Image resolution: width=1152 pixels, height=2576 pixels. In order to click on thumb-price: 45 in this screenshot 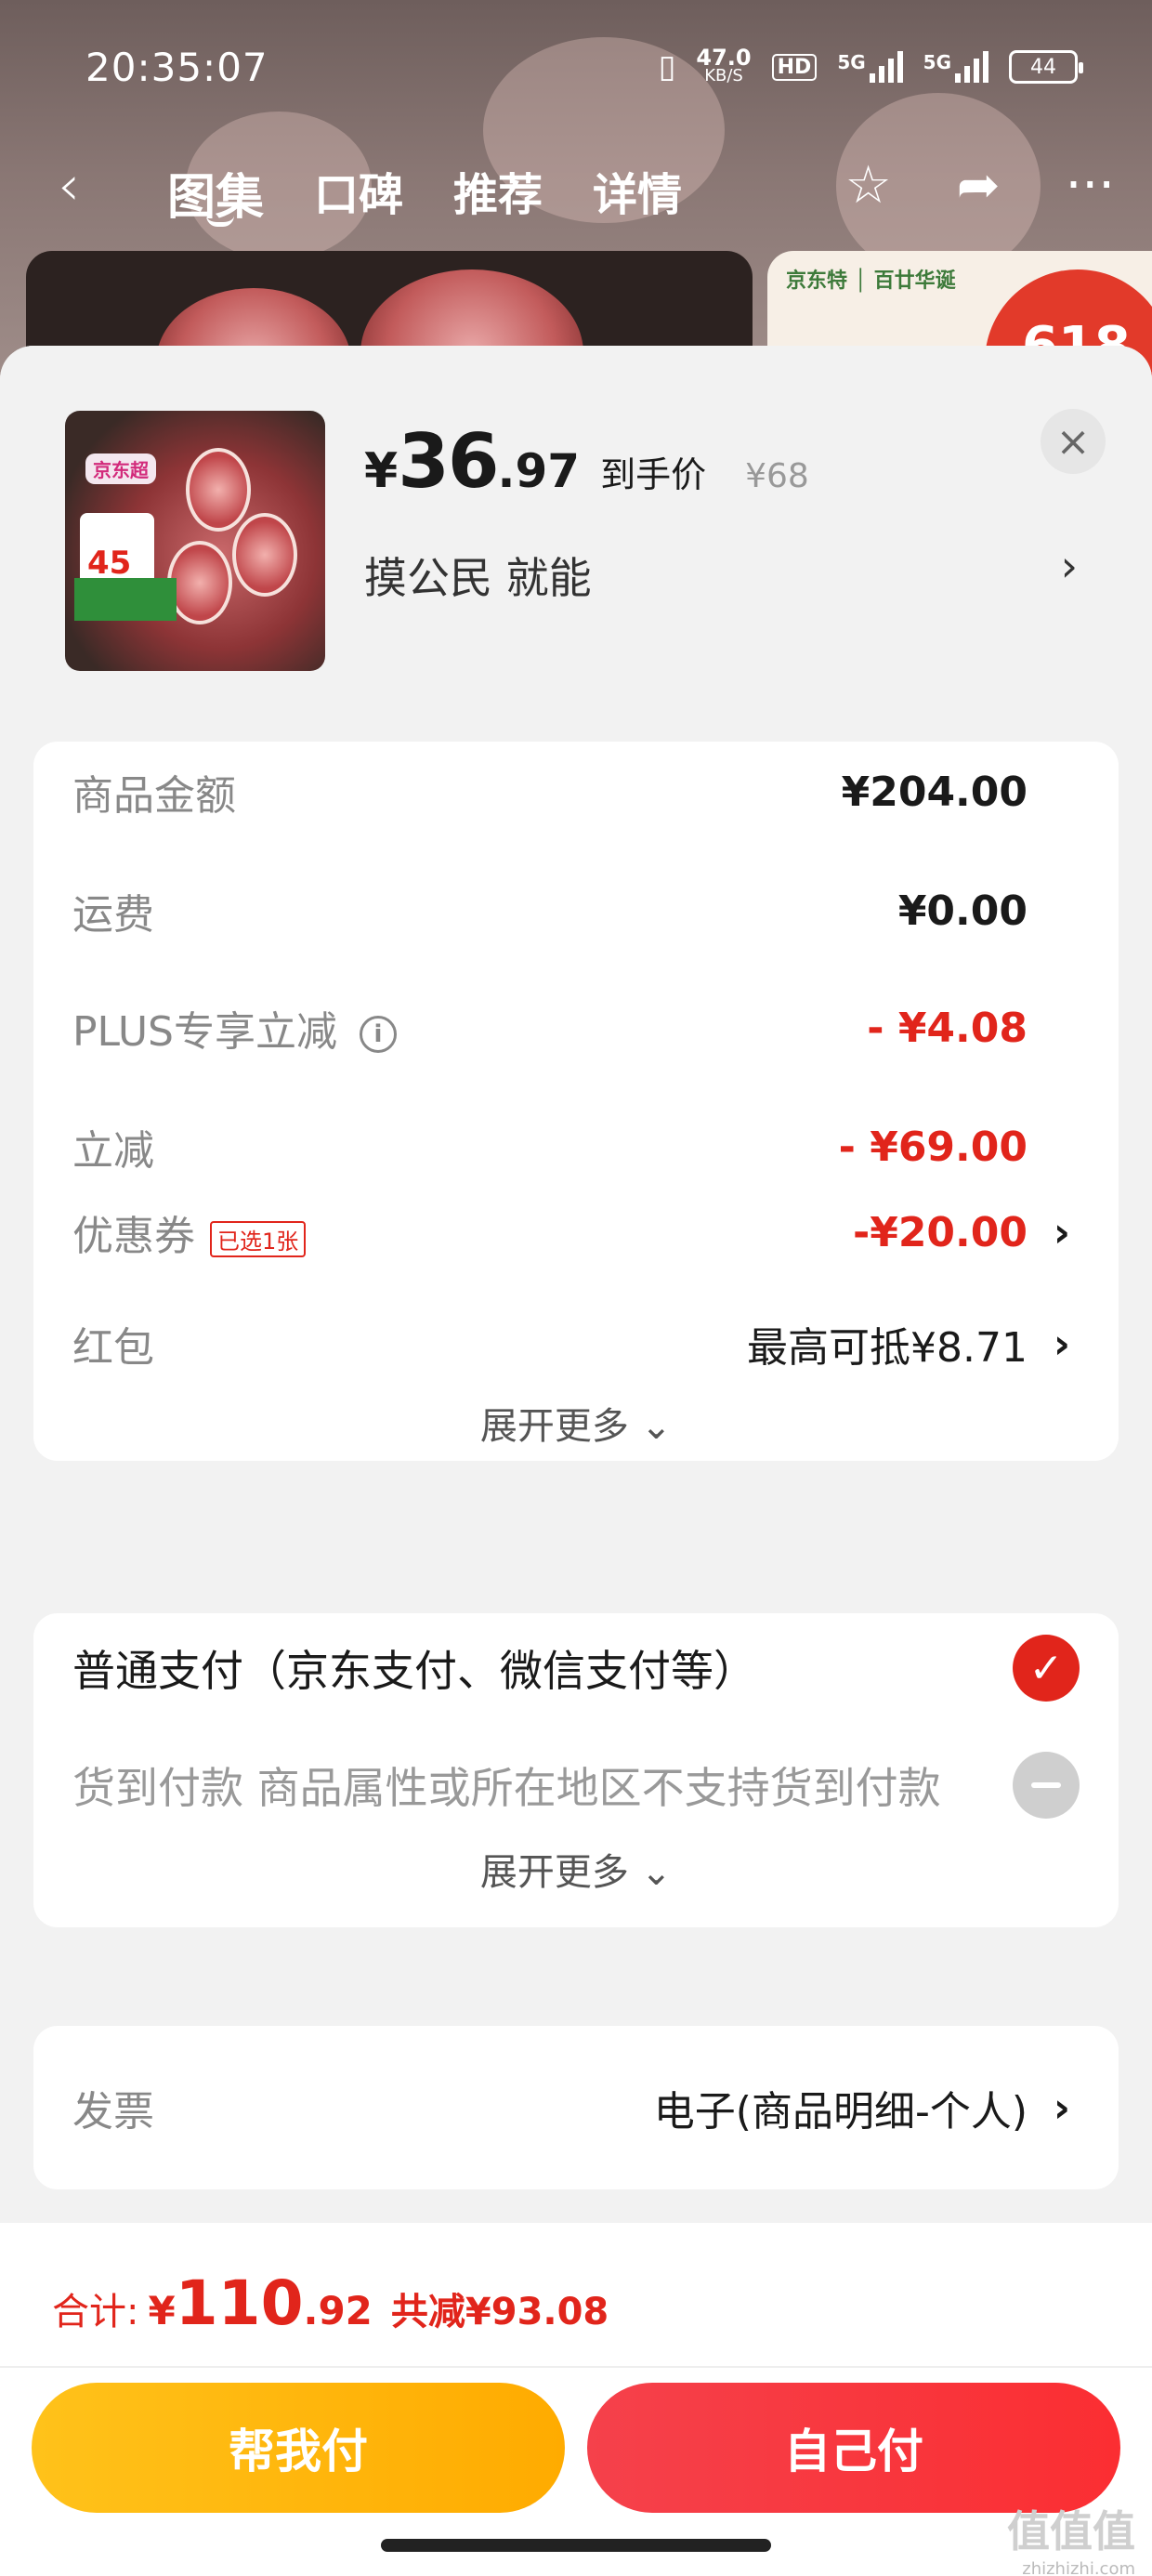, I will do `click(109, 563)`.